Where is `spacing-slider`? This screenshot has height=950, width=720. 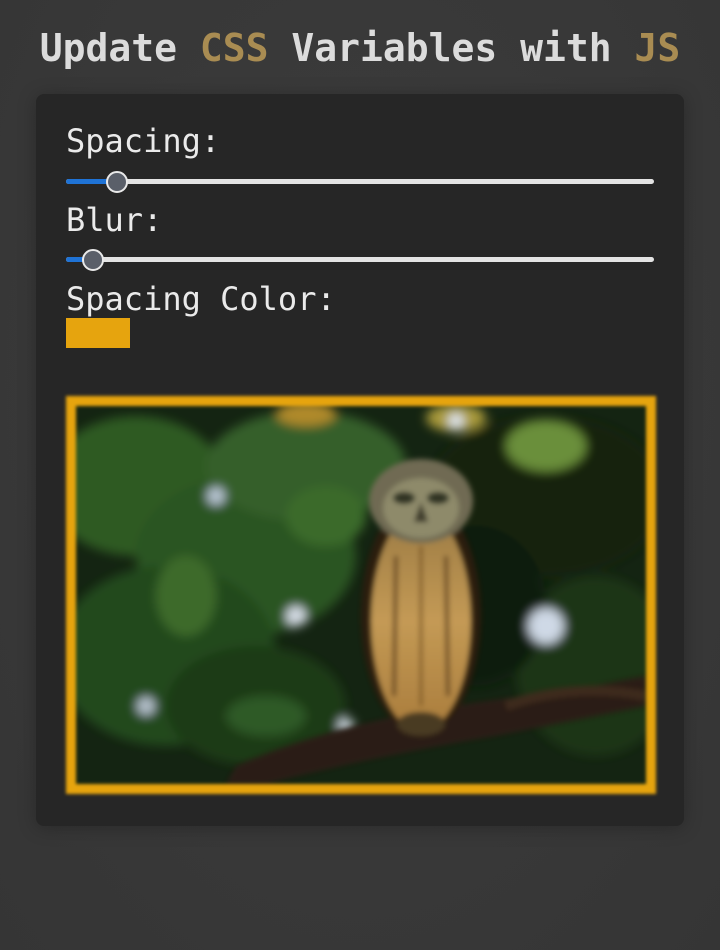
spacing-slider is located at coordinates (360, 182).